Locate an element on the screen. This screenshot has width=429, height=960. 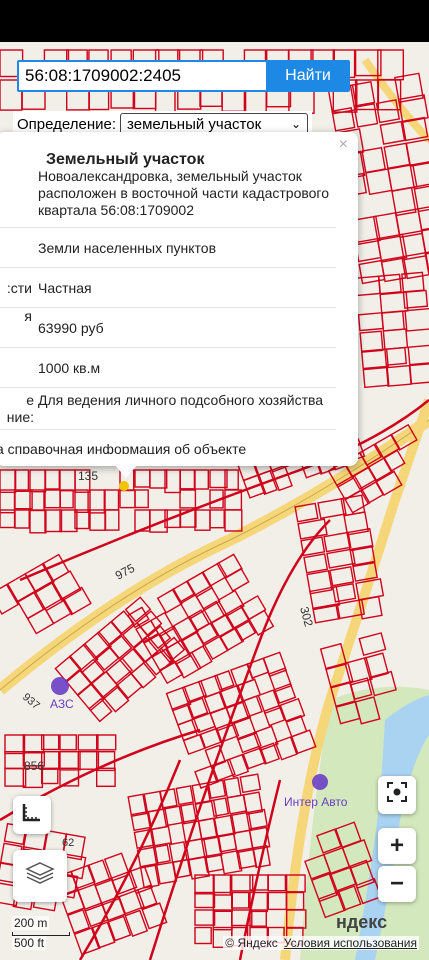
layers-button is located at coordinates (40, 876).